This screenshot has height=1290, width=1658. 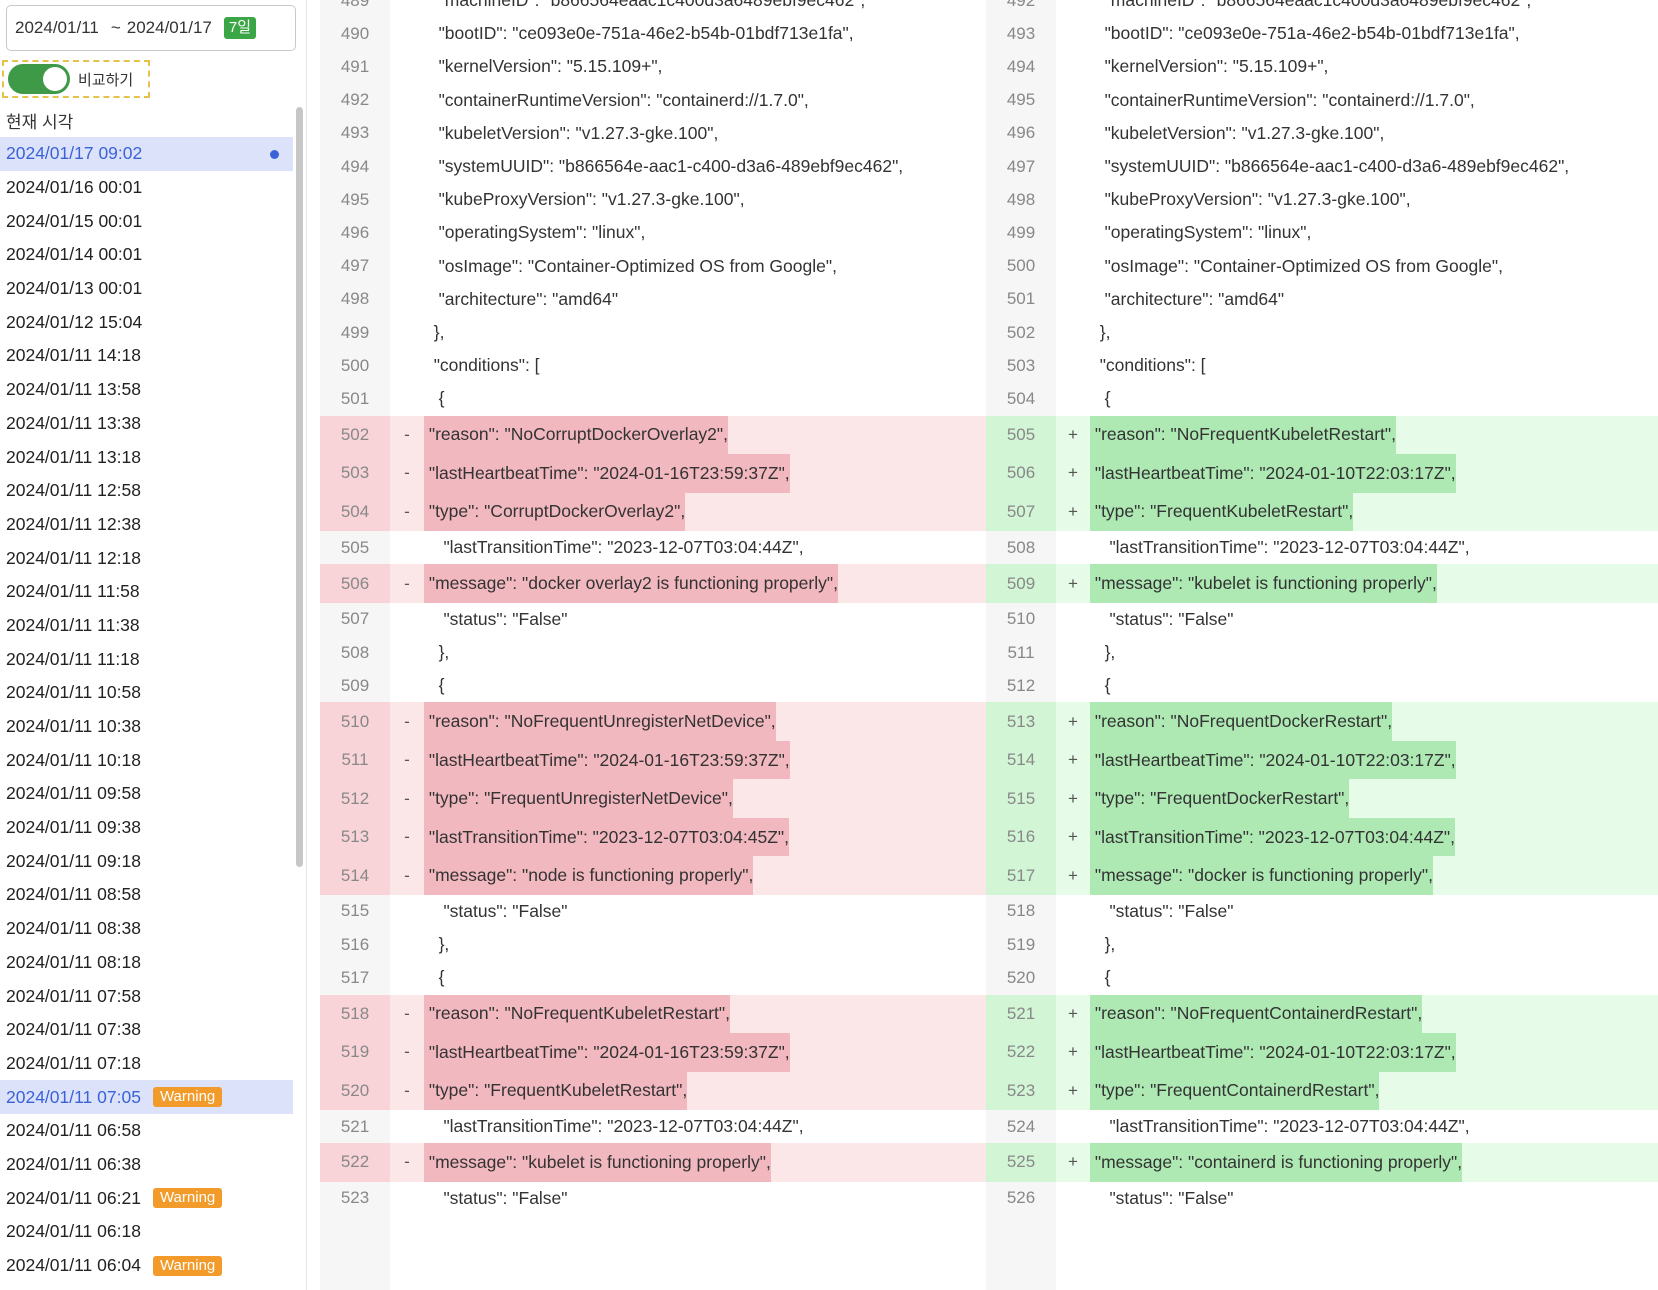 I want to click on diff-line: 526 "status": "False", so click(x=1322, y=1198).